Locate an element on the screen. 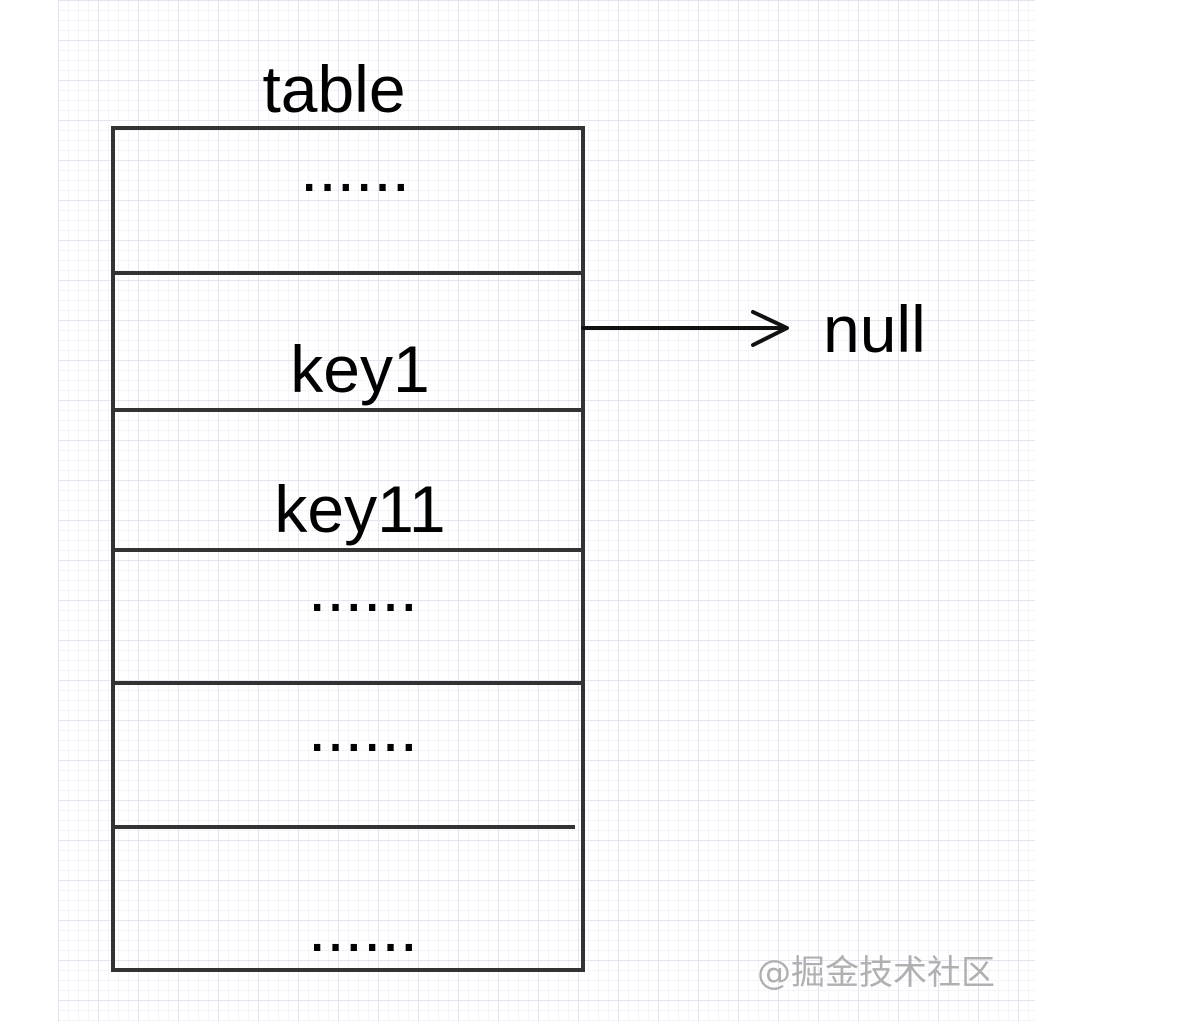  table-cell-label: key11 is located at coordinates (359, 509).